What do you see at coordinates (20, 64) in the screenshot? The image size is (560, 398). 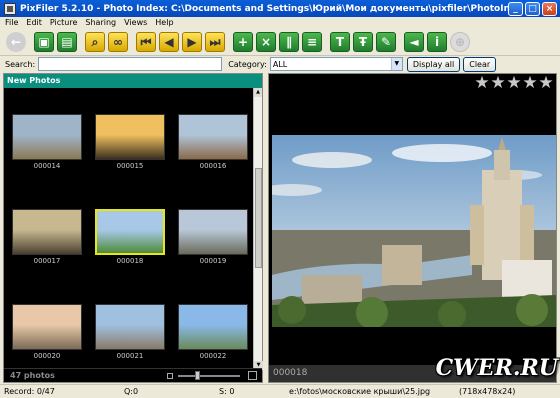 I see `search-label: Search:` at bounding box center [20, 64].